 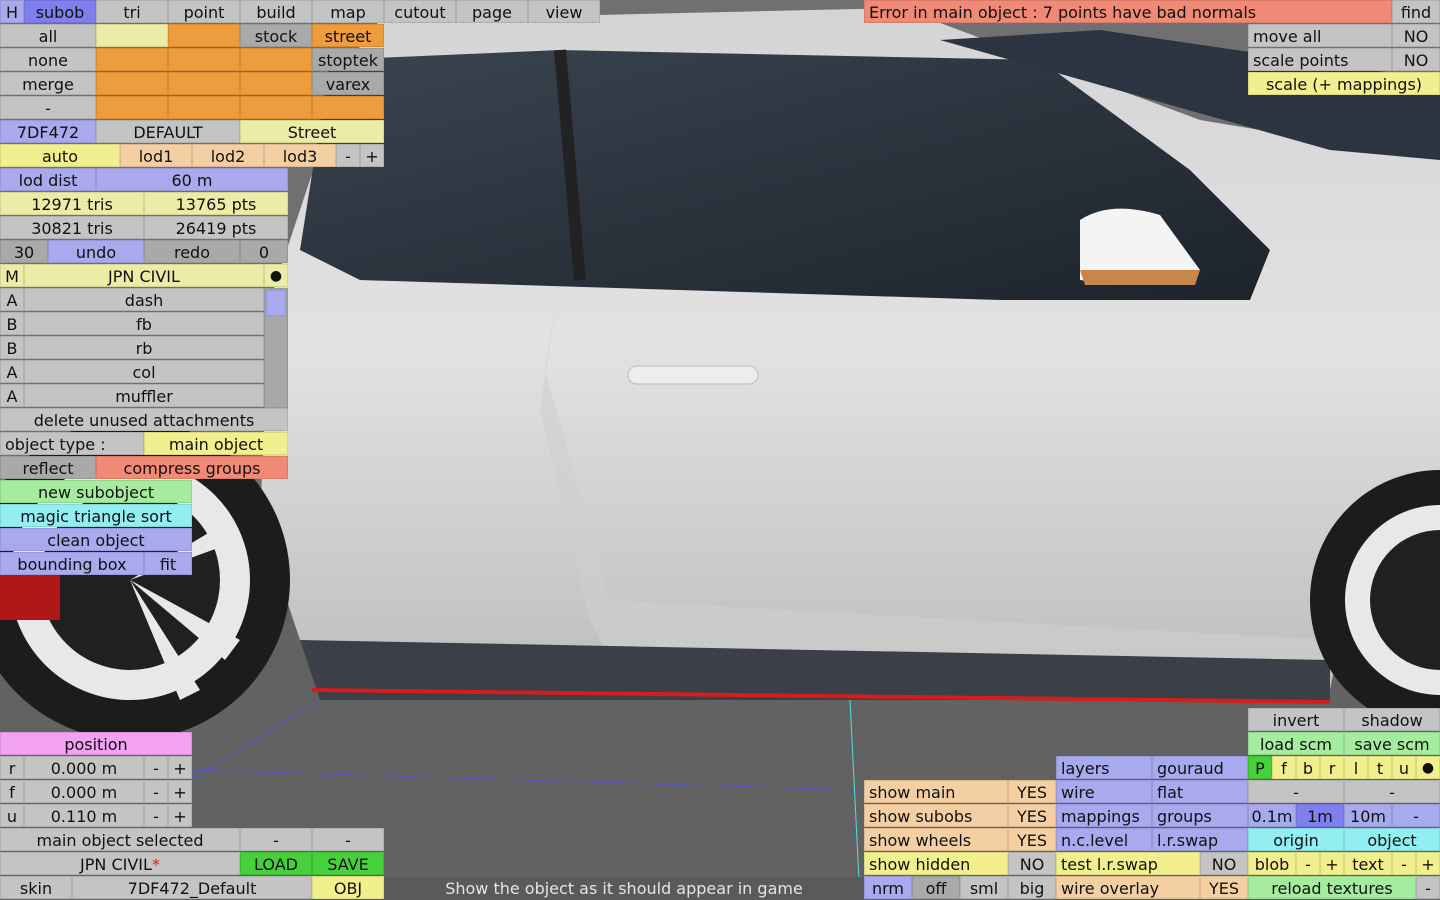 What do you see at coordinates (48, 59) in the screenshot?
I see `select-none-button: none` at bounding box center [48, 59].